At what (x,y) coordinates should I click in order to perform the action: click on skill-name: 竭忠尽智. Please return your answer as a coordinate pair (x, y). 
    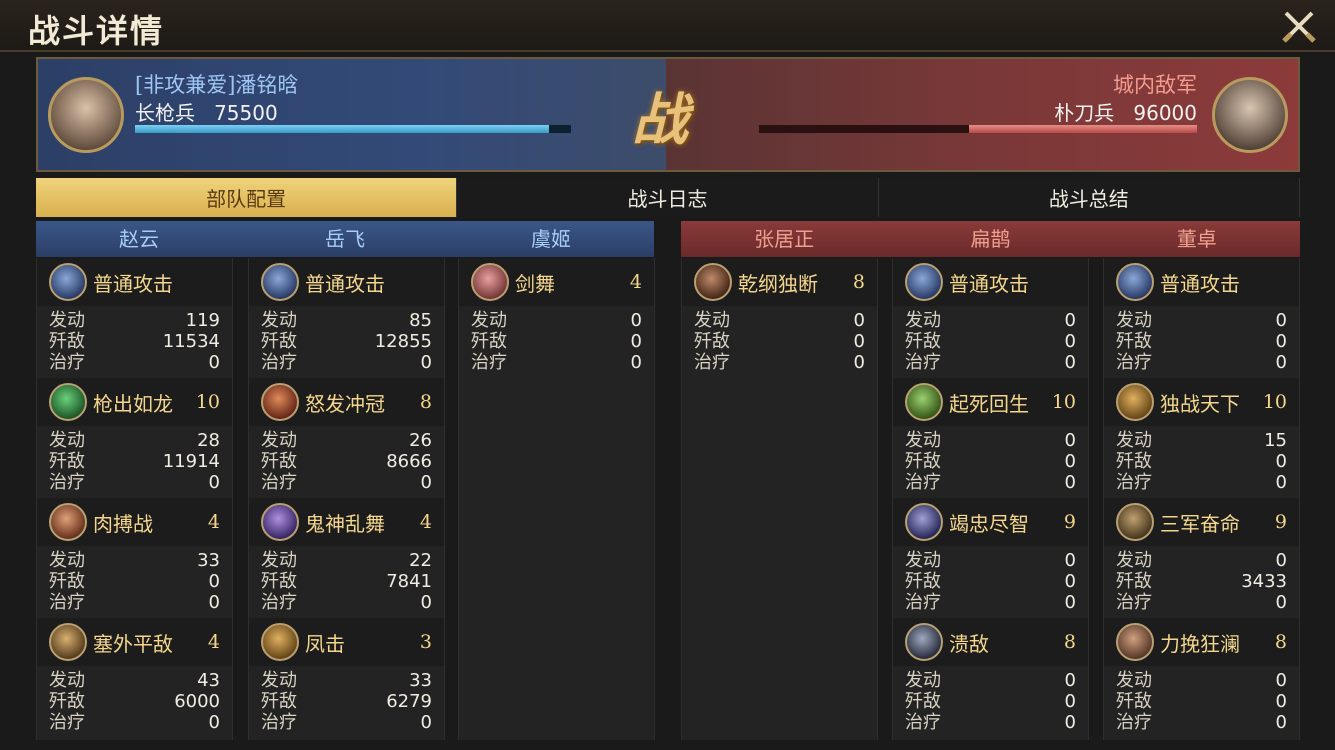
    Looking at the image, I should click on (989, 523).